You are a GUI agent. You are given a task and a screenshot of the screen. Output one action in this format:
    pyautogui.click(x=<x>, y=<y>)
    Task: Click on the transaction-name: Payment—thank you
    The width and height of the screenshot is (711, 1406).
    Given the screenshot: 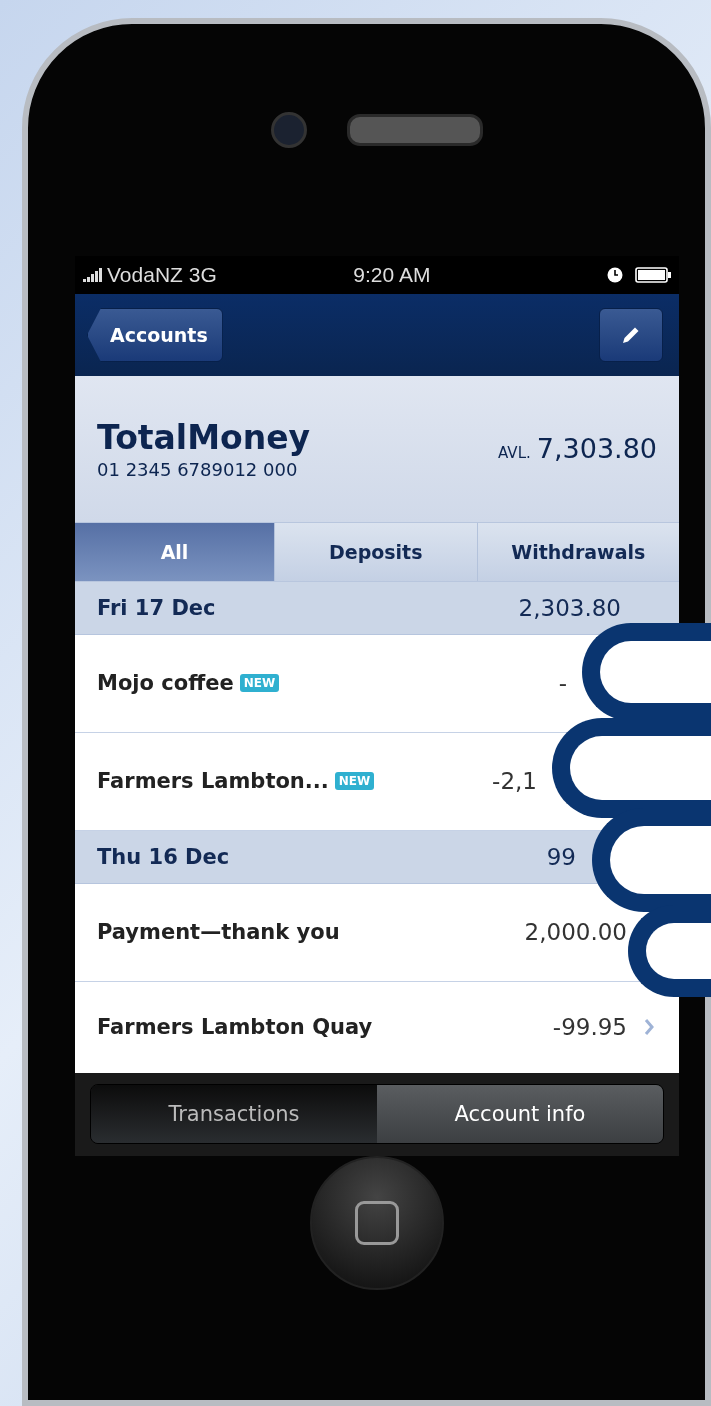 What is the action you would take?
    pyautogui.click(x=218, y=932)
    